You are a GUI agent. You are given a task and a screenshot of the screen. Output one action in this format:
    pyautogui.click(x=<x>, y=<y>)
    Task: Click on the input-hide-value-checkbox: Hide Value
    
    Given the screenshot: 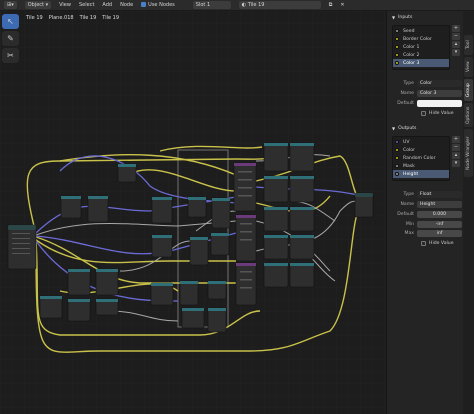 What is the action you would take?
    pyautogui.click(x=437, y=113)
    